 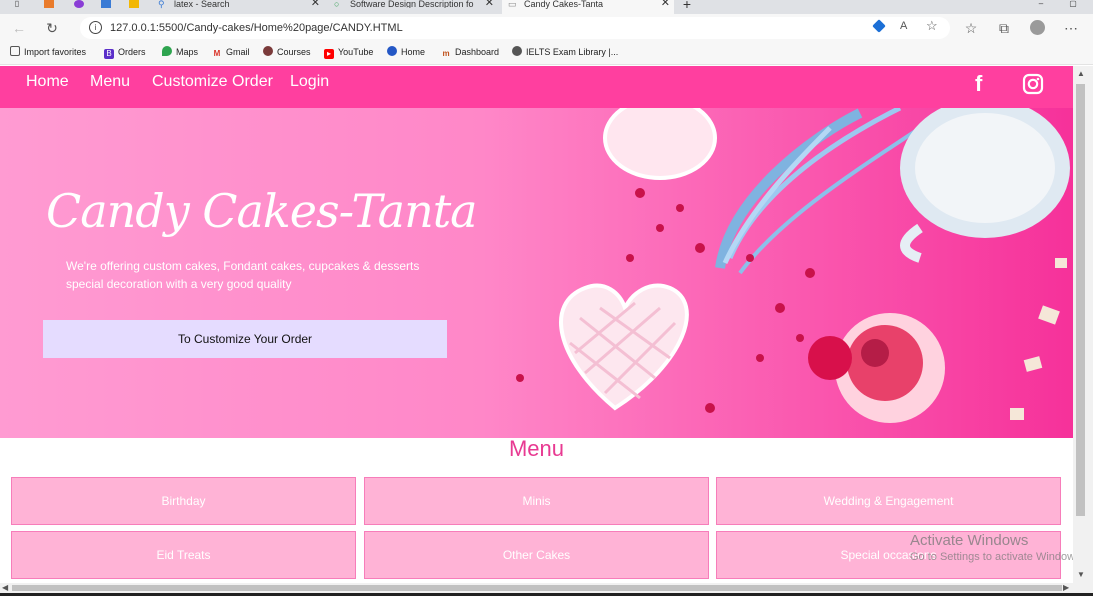 What do you see at coordinates (536, 555) in the screenshot?
I see `menu-card-other-cakes: Other Cakes` at bounding box center [536, 555].